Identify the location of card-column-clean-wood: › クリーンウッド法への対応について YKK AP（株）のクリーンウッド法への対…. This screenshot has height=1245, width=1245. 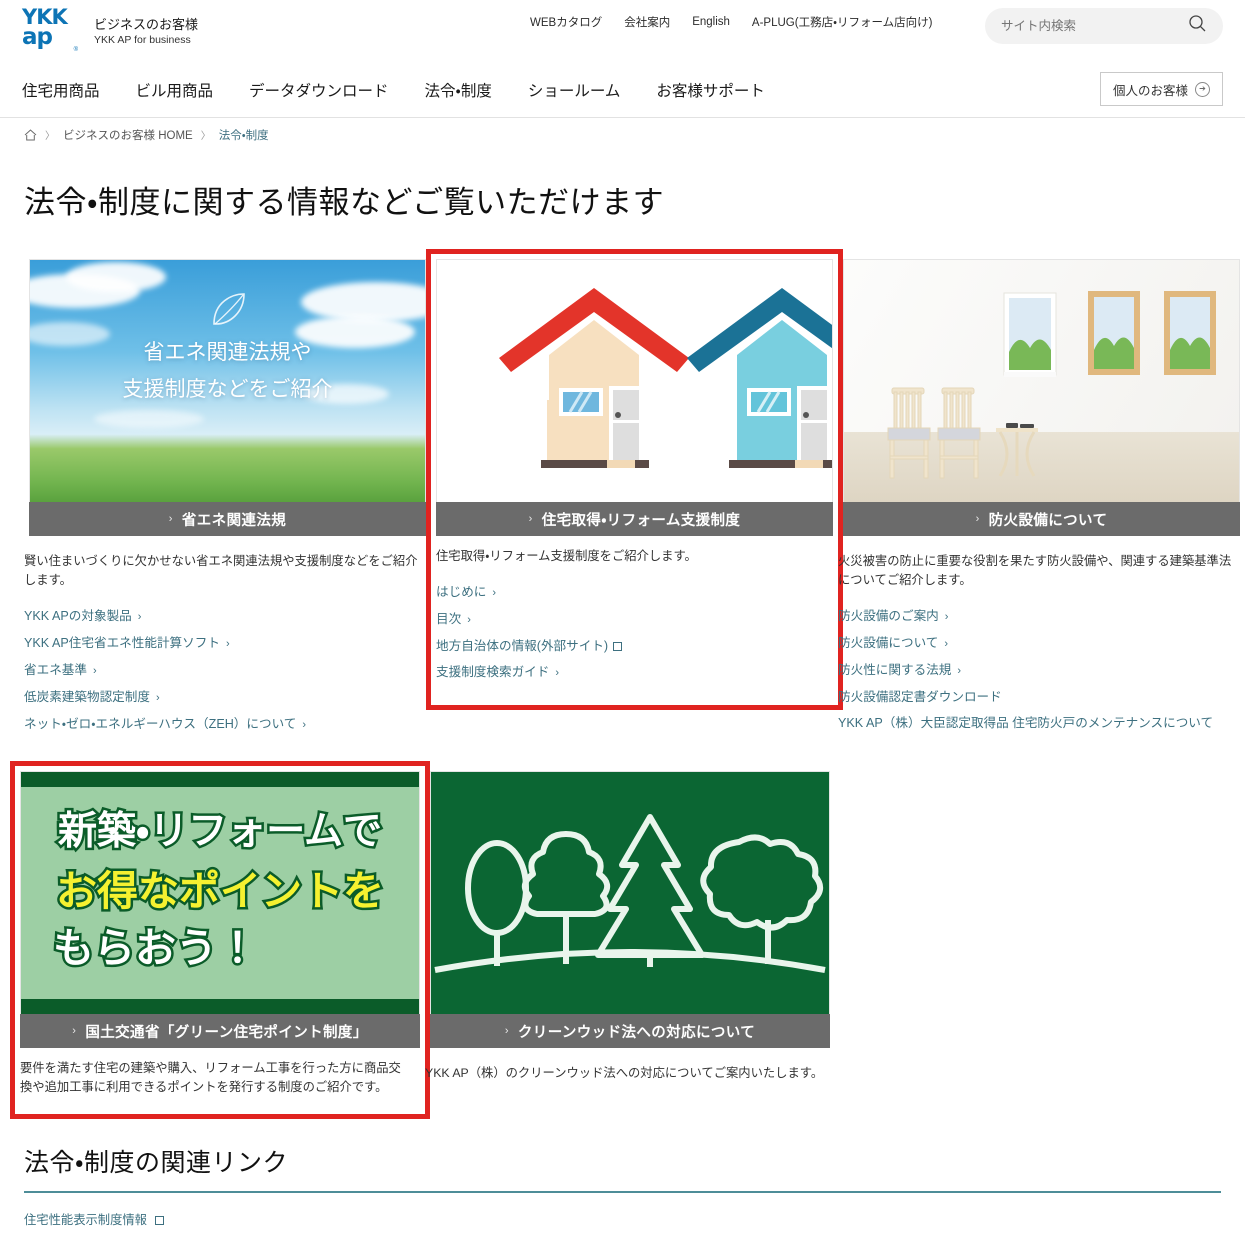
(630, 940).